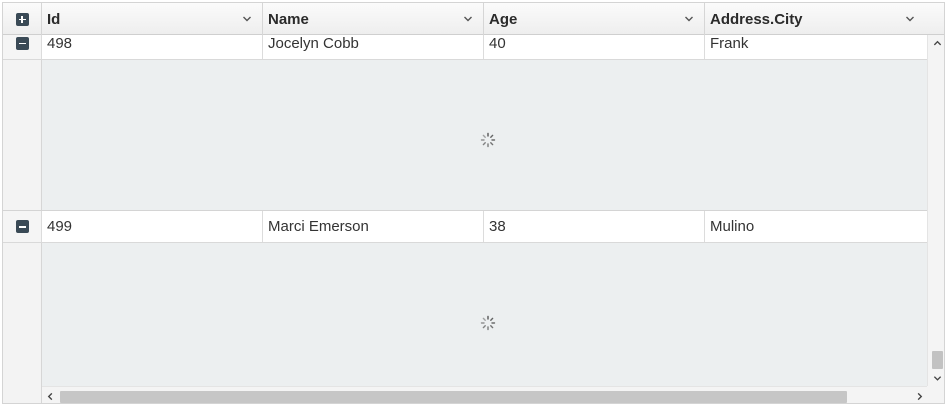 This screenshot has width=947, height=406. What do you see at coordinates (373, 47) in the screenshot?
I see `cell-name: Jocelyn Cobb` at bounding box center [373, 47].